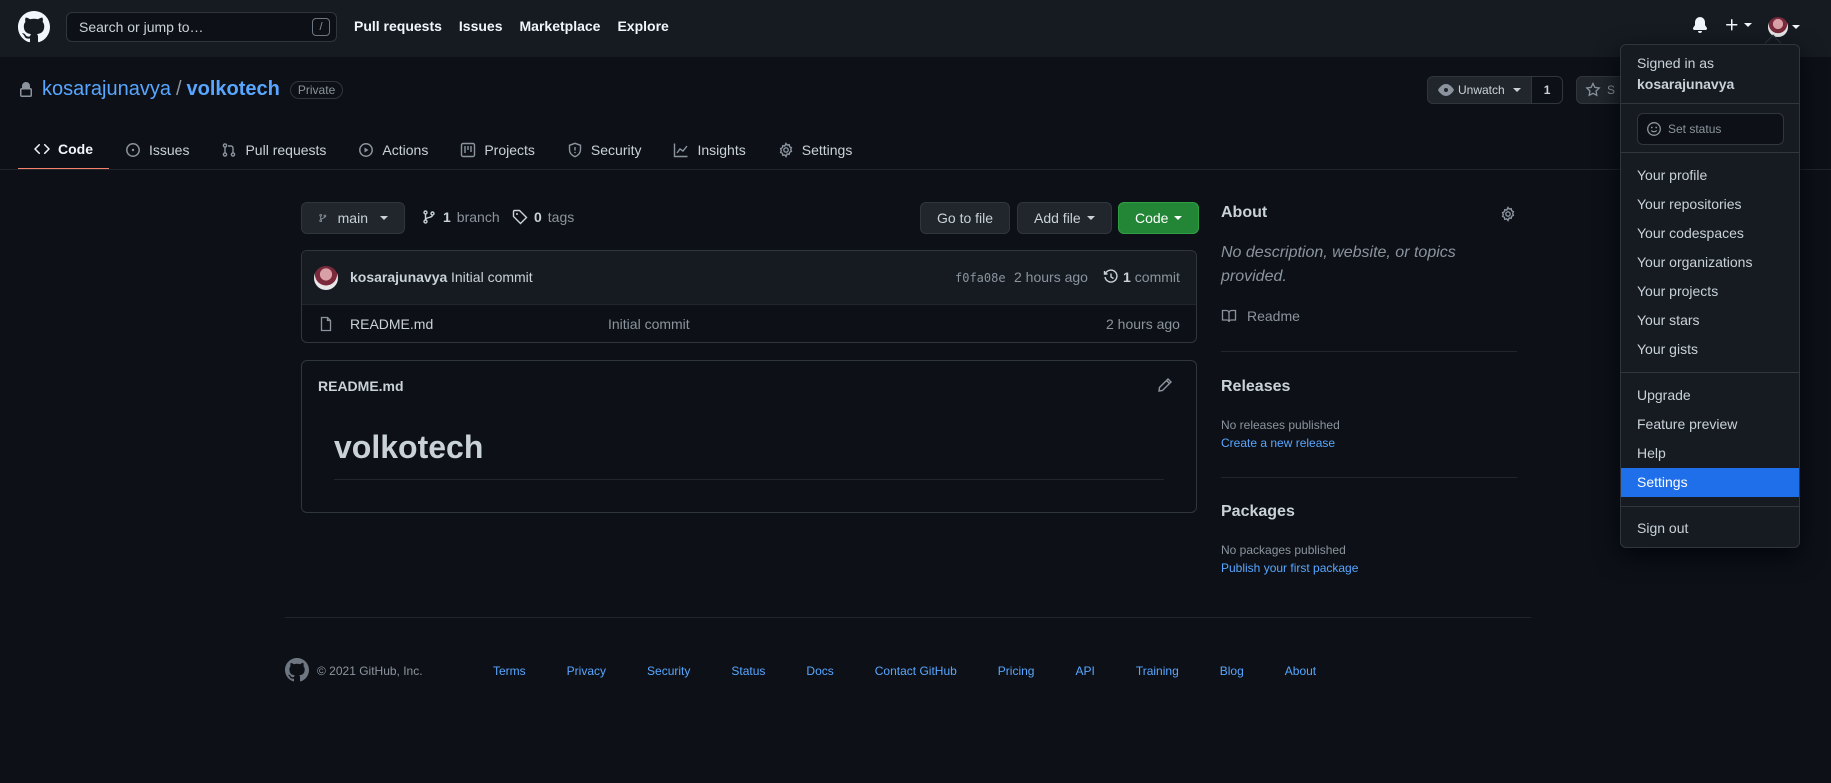  I want to click on footer-link-about: About, so click(1300, 671).